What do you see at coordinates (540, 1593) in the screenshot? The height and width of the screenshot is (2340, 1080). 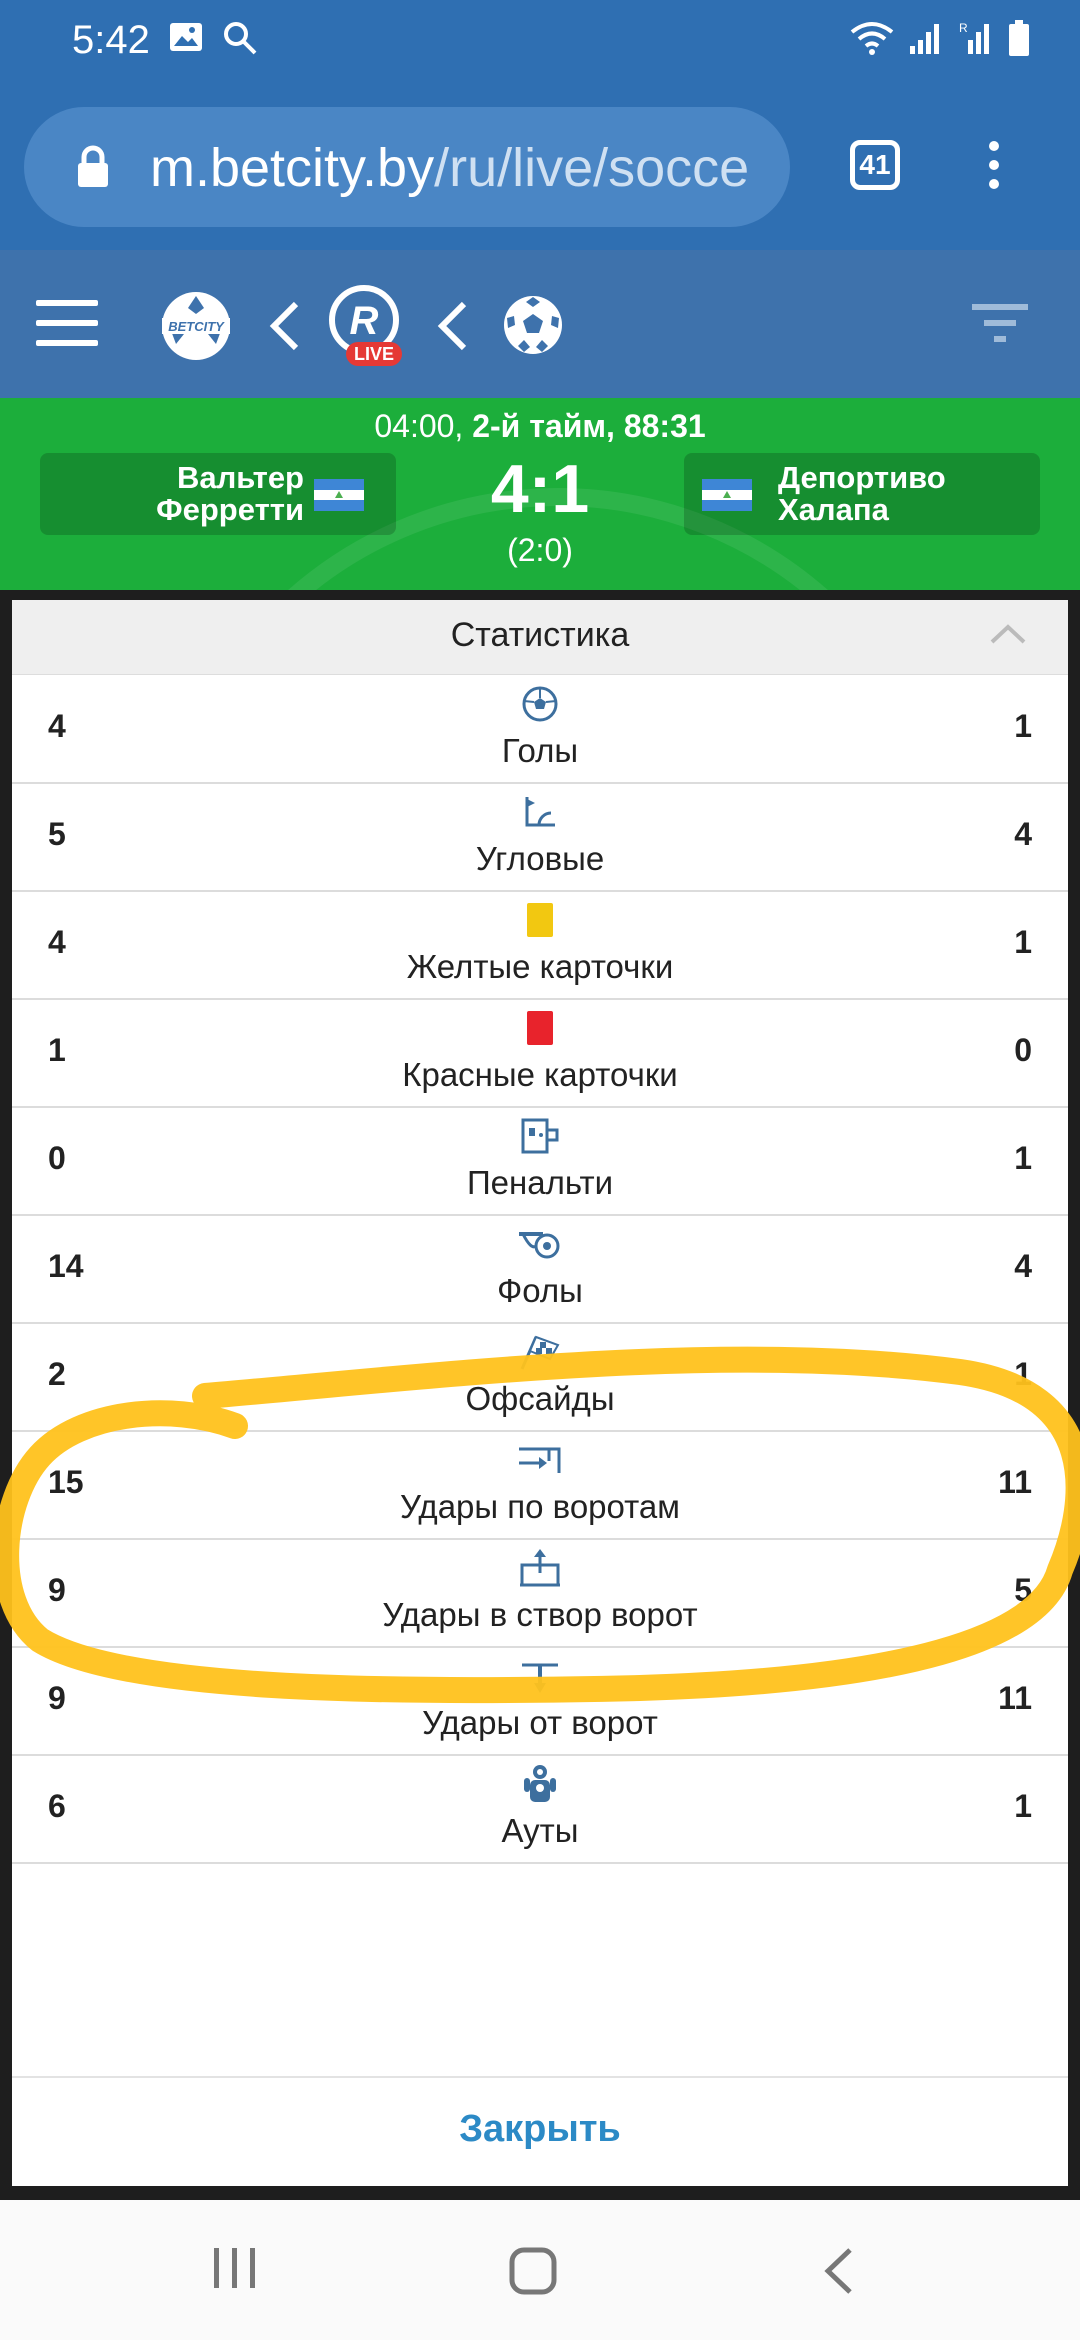 I see `stat-row-shots-on-target: 9 Удары в створ ворот 5` at bounding box center [540, 1593].